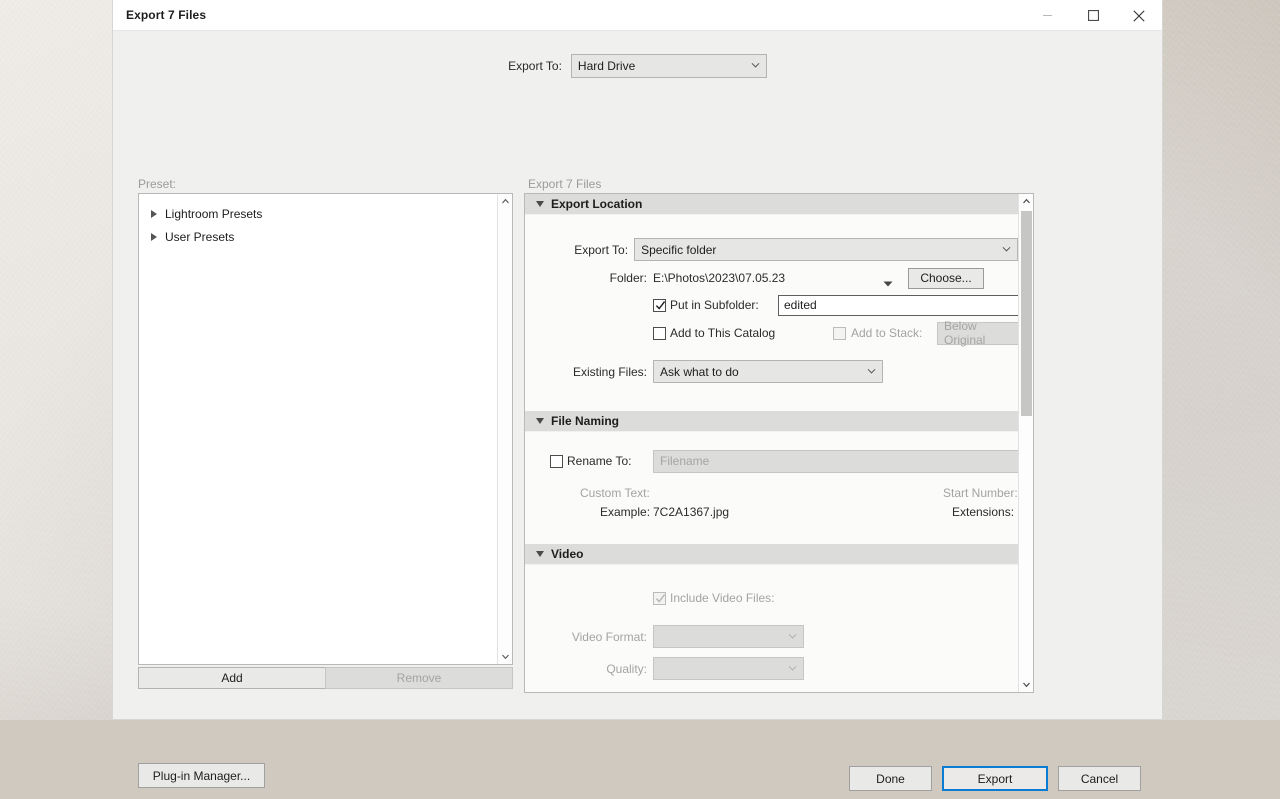 Image resolution: width=1280 pixels, height=799 pixels. Describe the element at coordinates (232, 678) in the screenshot. I see `add-preset-button: Add` at that location.